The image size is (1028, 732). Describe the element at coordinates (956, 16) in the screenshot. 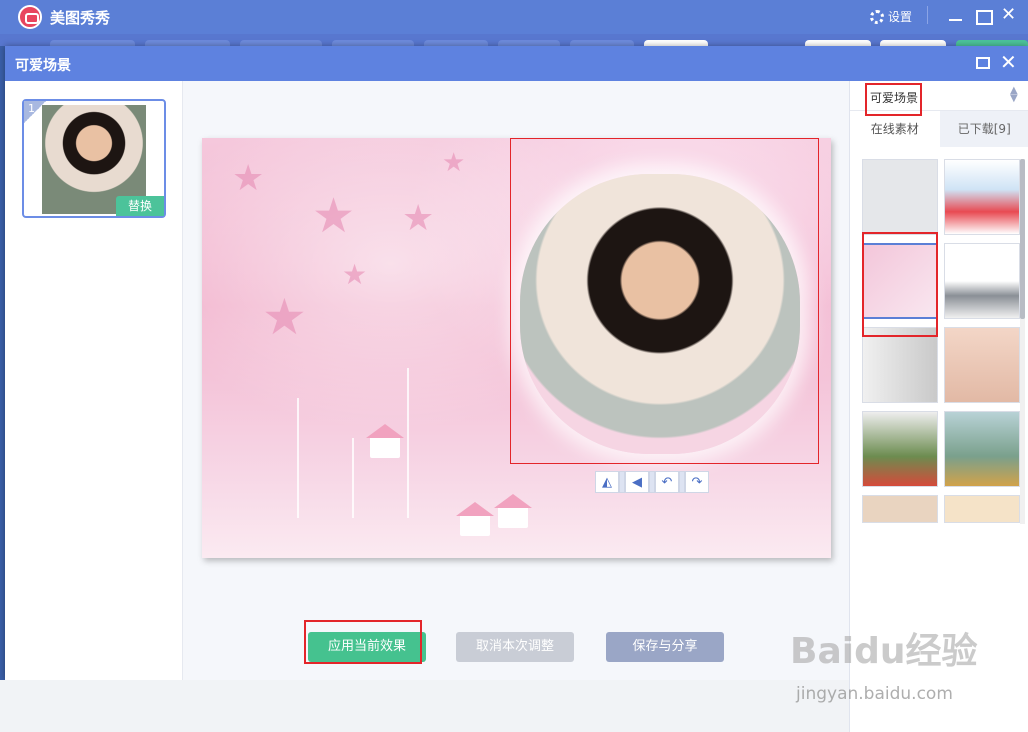

I see `minimize-button` at that location.